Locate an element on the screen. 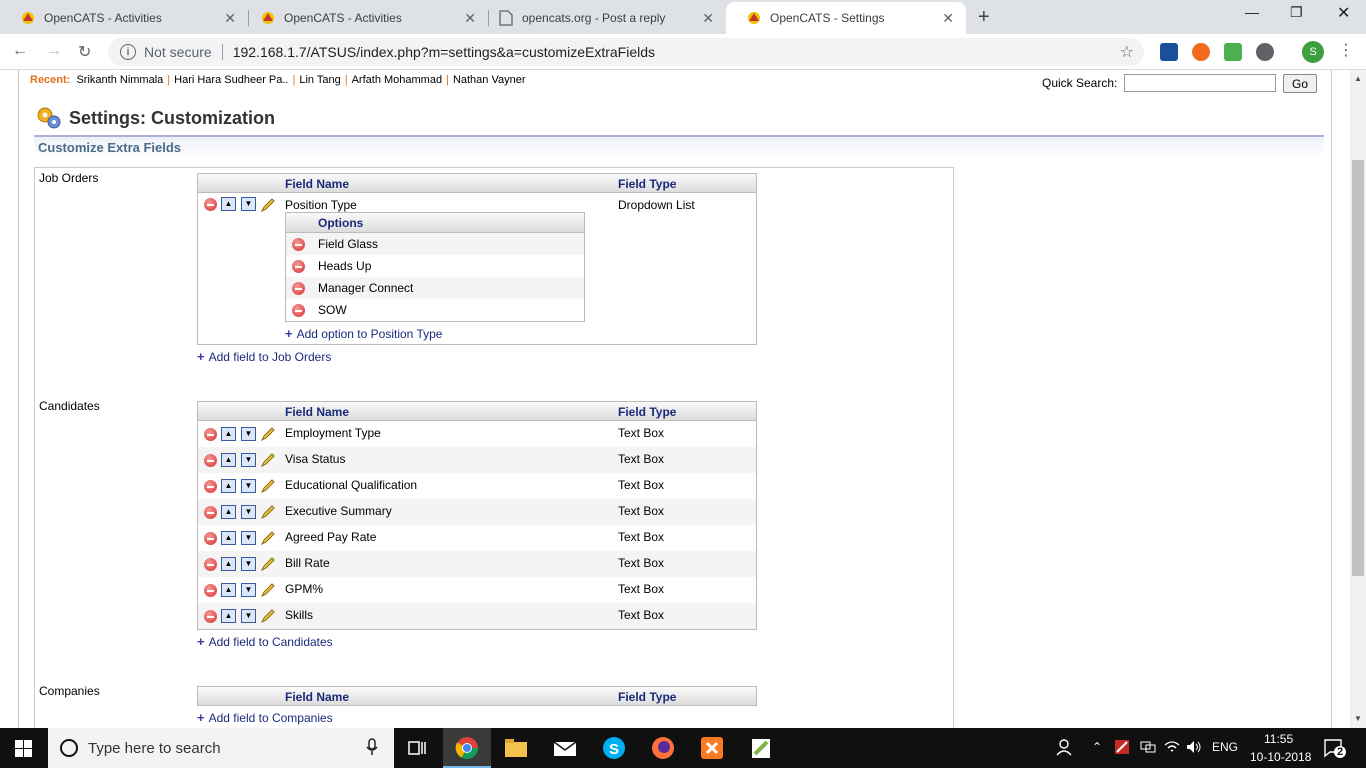 The height and width of the screenshot is (768, 1366). clock-time: 11:55 is located at coordinates (1278, 739).